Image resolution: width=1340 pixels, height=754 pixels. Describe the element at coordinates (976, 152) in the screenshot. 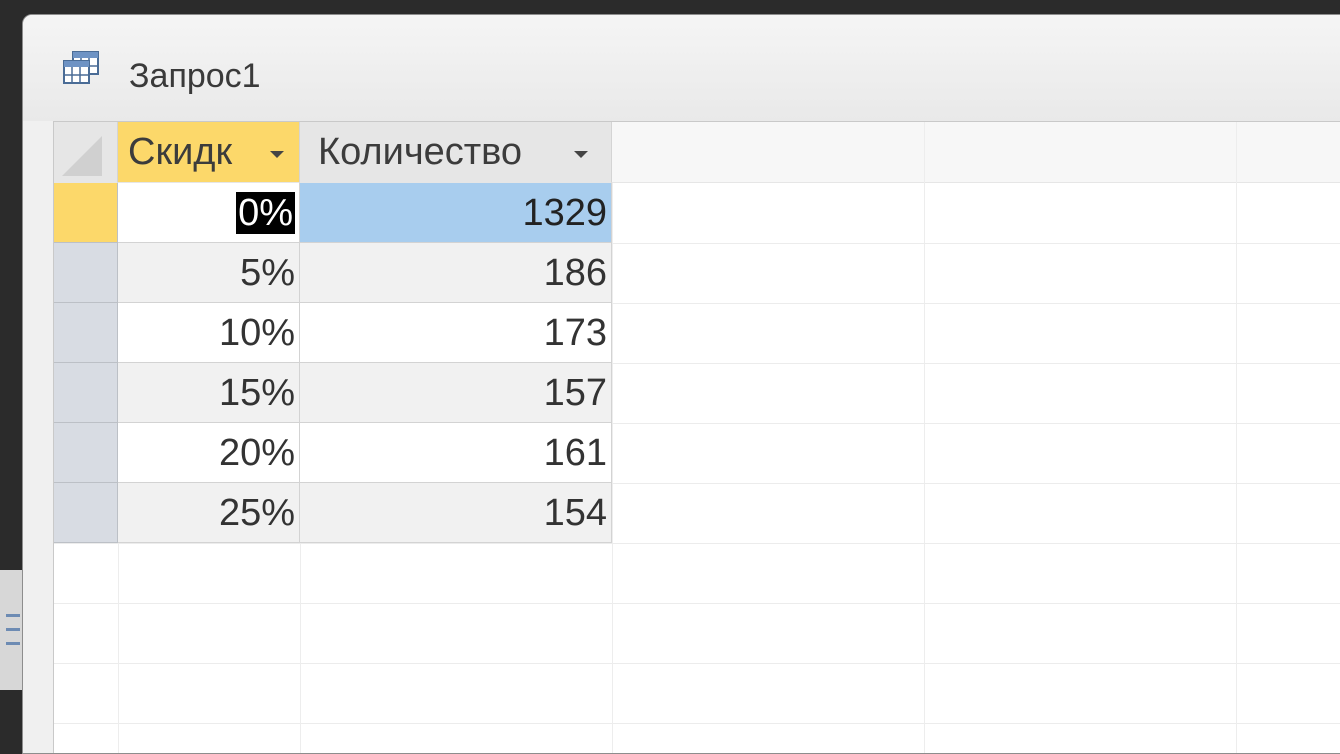

I see `empty-header-area` at that location.